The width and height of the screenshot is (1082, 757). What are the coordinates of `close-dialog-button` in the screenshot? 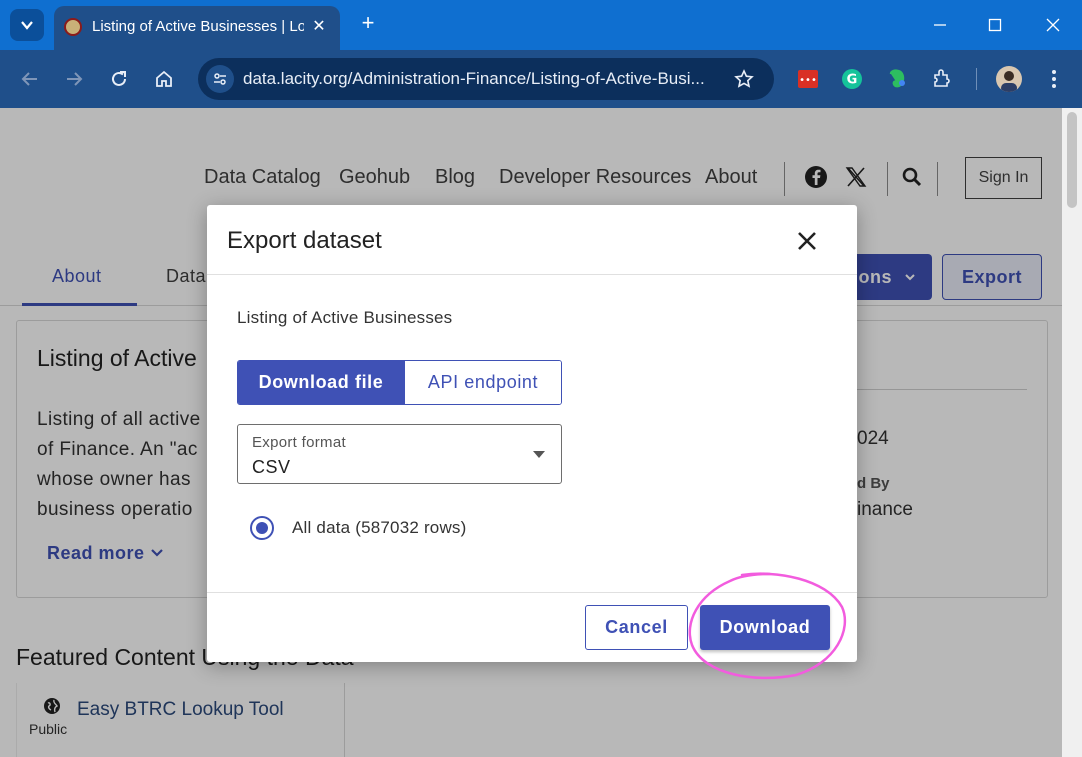 It's located at (807, 241).